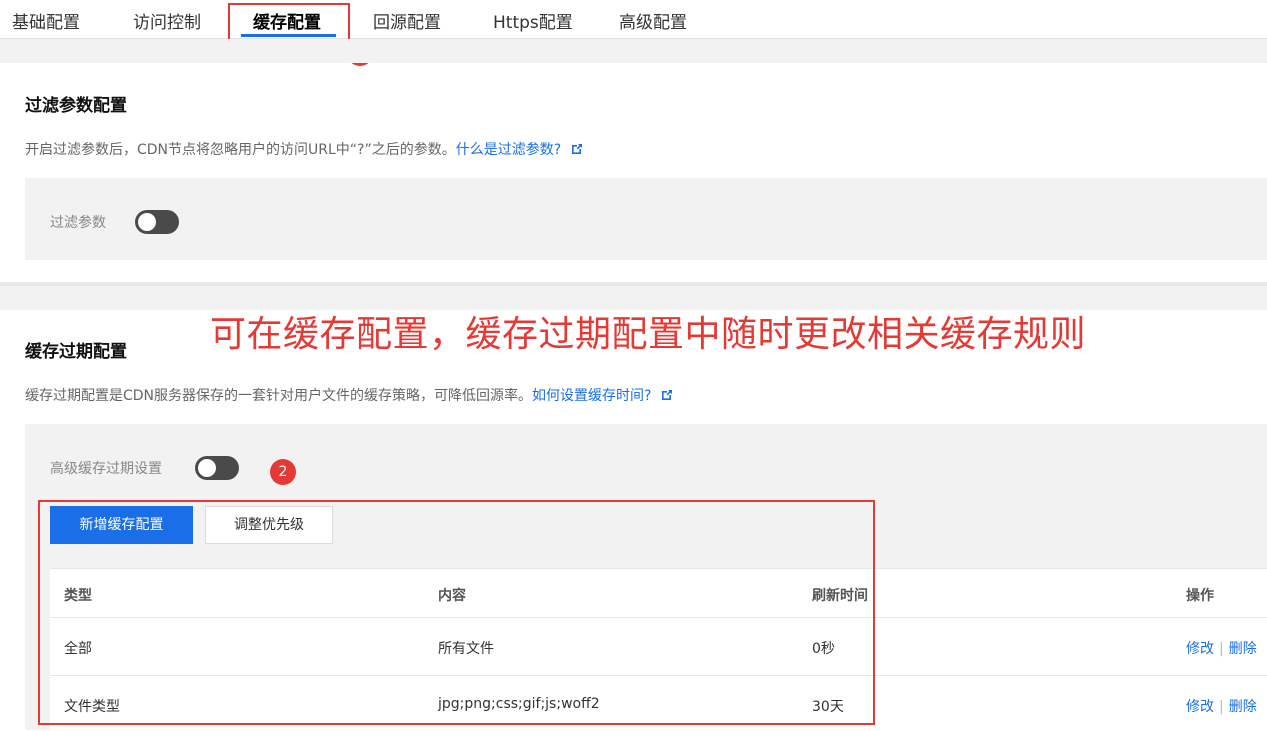 The image size is (1267, 731). What do you see at coordinates (76, 352) in the screenshot?
I see `cache-section-title: 缓存过期配置` at bounding box center [76, 352].